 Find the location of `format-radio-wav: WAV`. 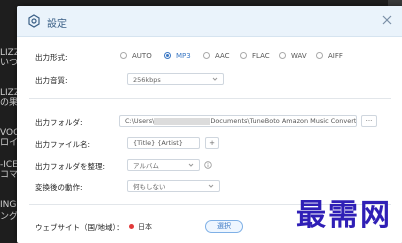

format-radio-wav: WAV is located at coordinates (293, 55).